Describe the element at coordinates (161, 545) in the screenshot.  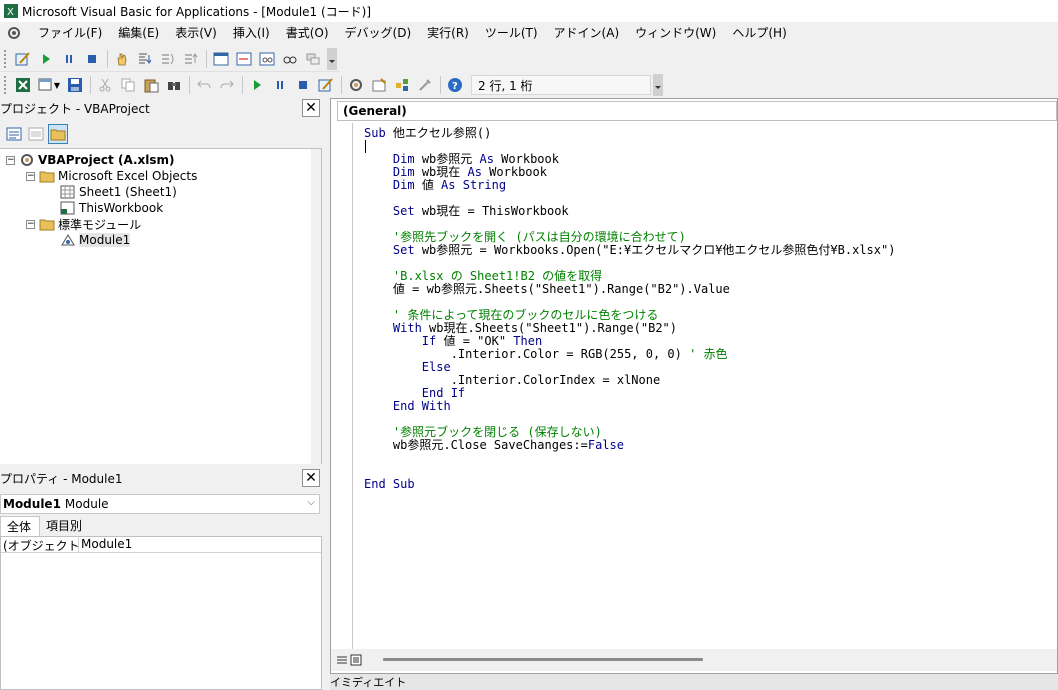
I see `property-row: (オブジェクト名) Module1` at that location.